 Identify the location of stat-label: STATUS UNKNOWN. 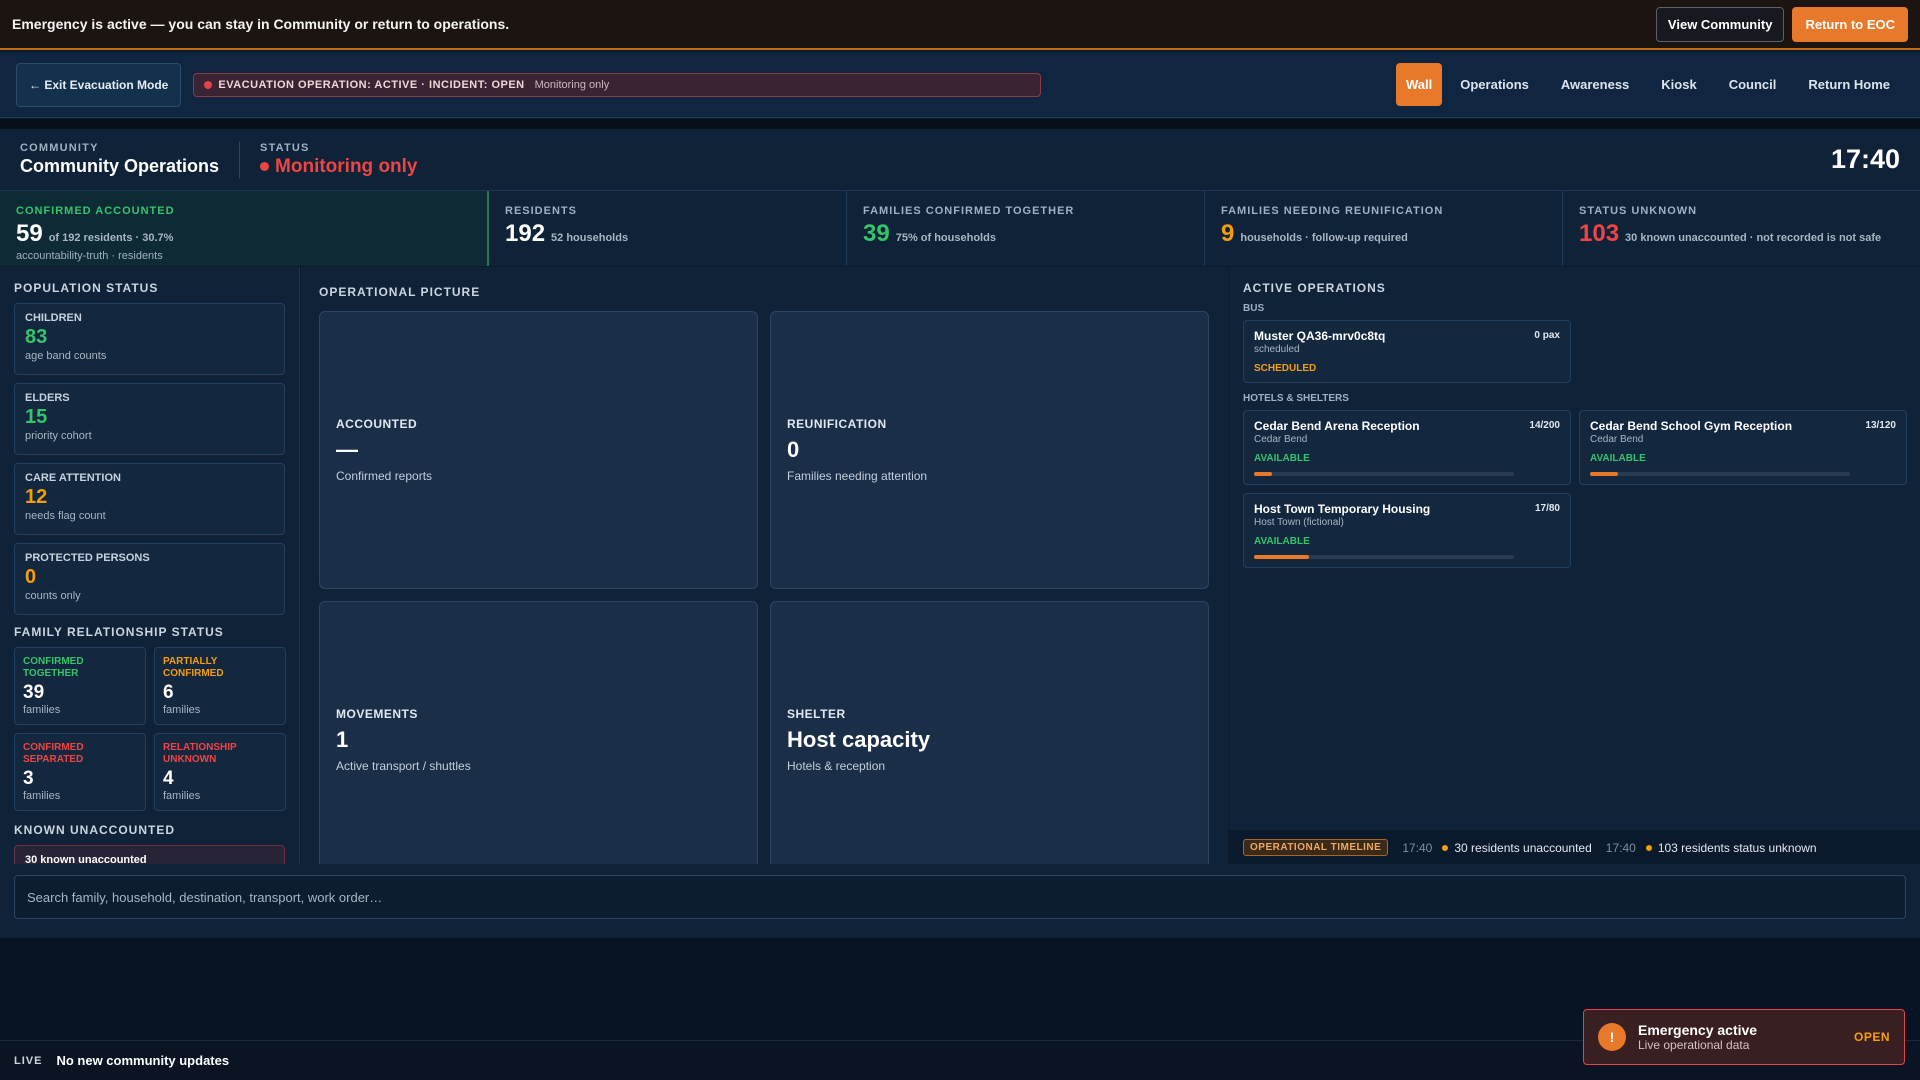
(1638, 211).